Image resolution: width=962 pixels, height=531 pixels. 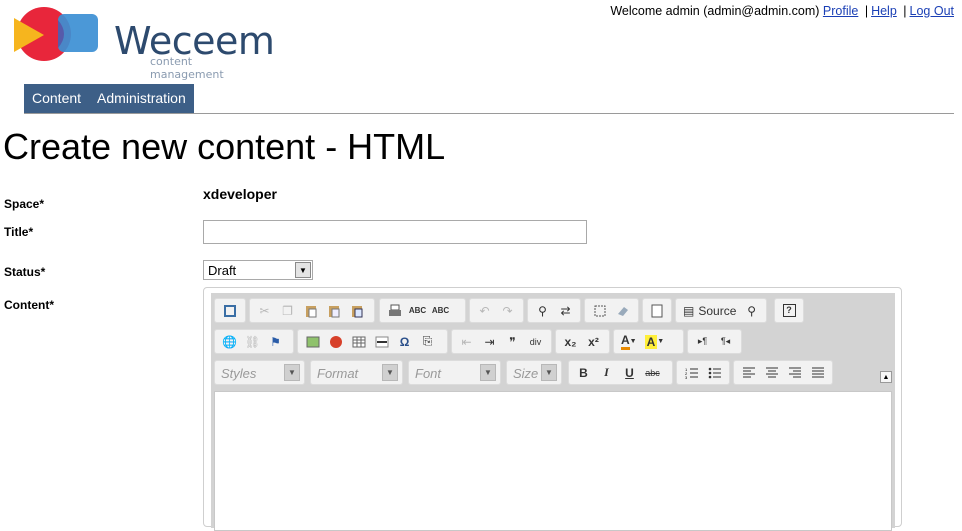 I want to click on find-icon: ⚲, so click(x=542, y=311).